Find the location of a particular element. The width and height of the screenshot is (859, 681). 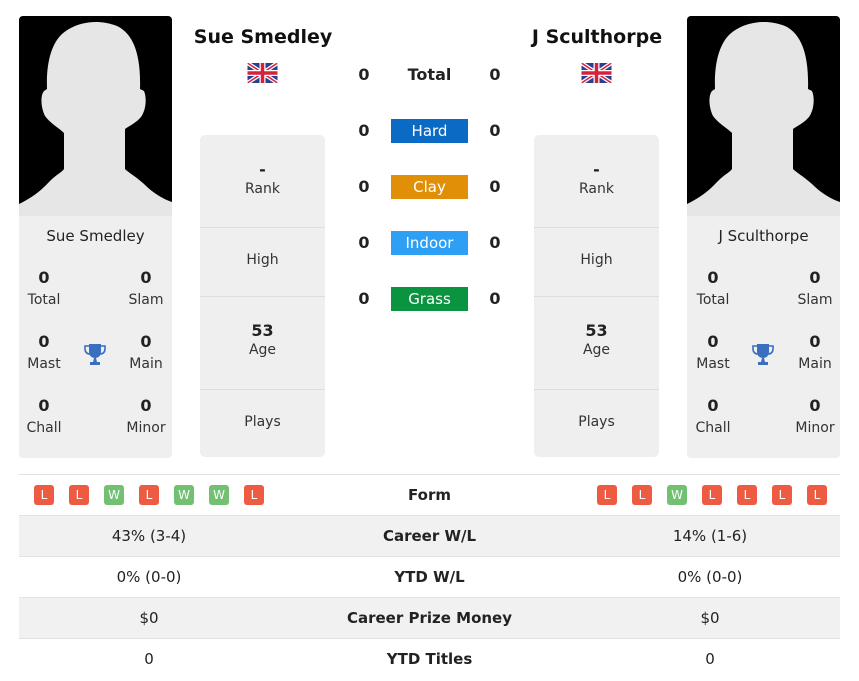

h2h-total-row: 0 Total 0 is located at coordinates (430, 75).